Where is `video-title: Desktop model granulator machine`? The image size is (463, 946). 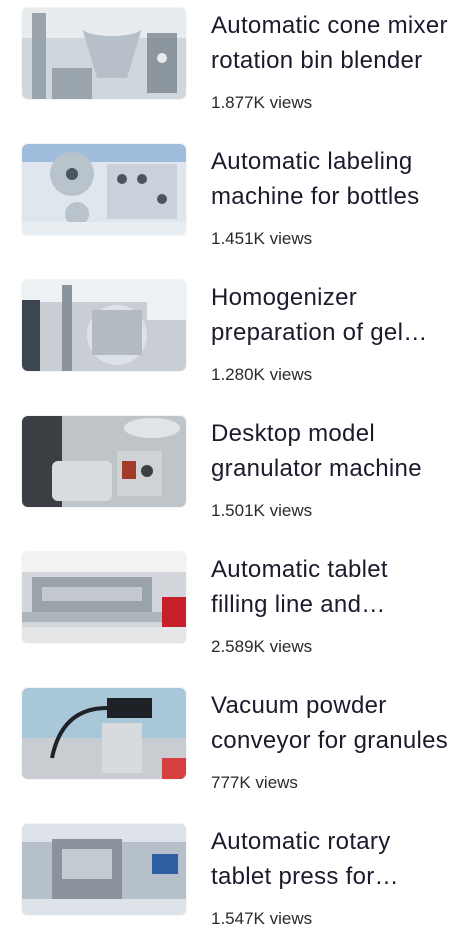
video-title: Desktop model granulator machine is located at coordinates (331, 451).